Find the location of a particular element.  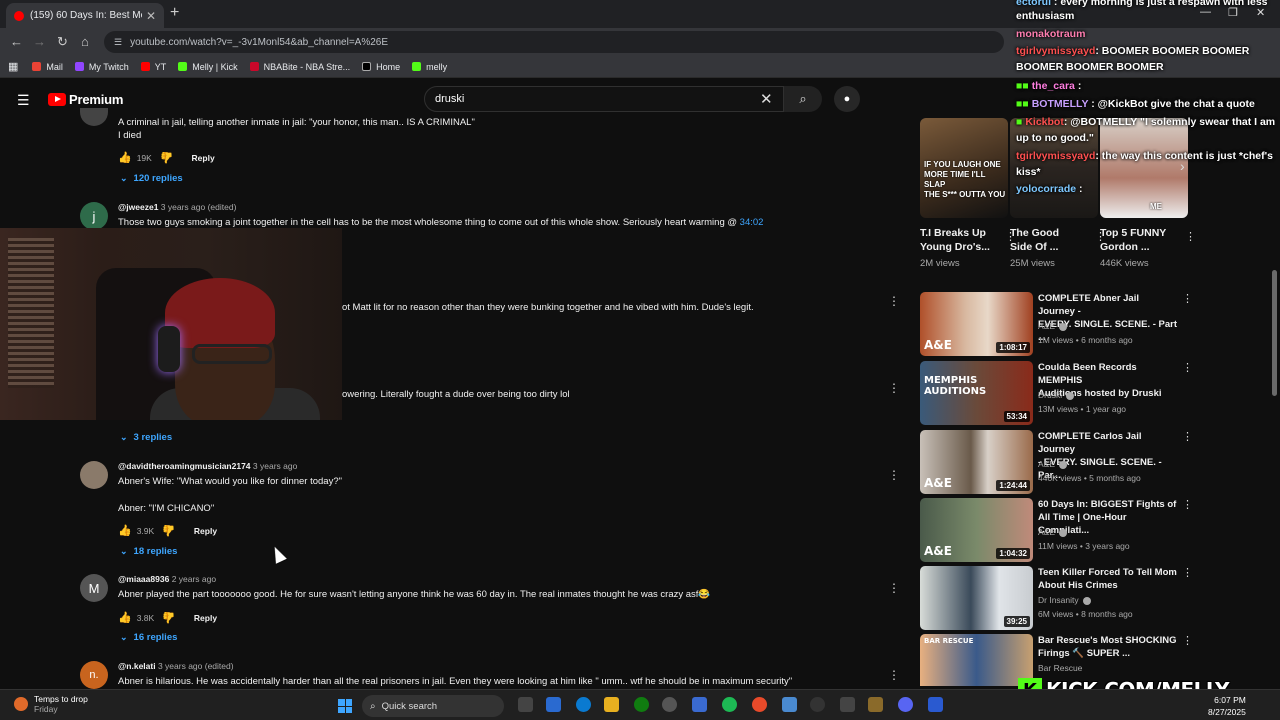

scrollbar-thumb is located at coordinates (1274, 333).